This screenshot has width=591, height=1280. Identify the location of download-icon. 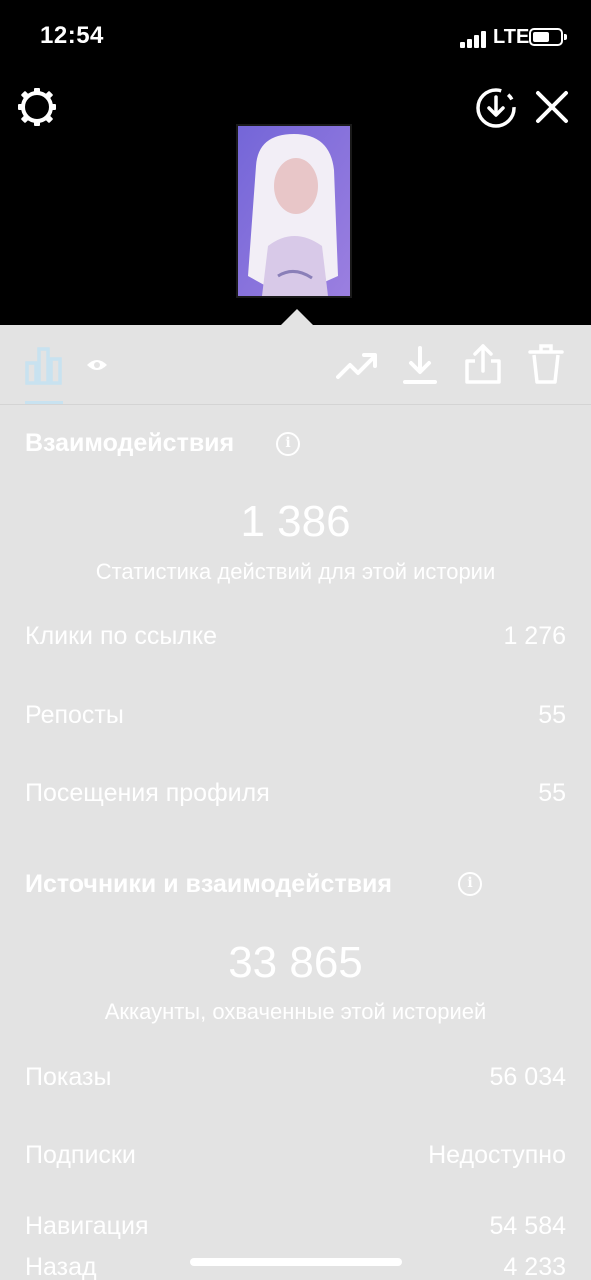
(420, 365).